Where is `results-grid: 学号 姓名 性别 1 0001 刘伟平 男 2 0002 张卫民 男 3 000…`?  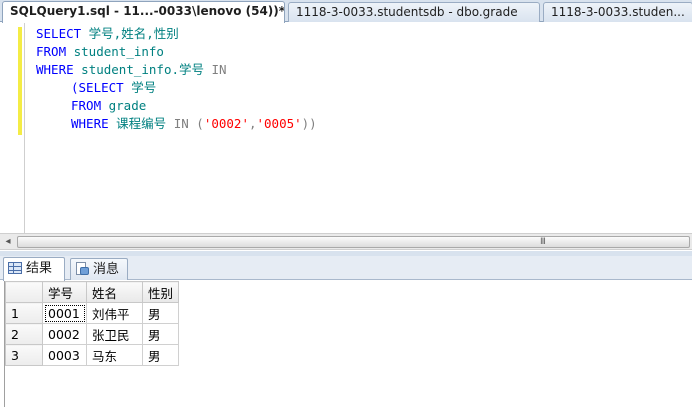
results-grid: 学号 姓名 性别 1 0001 刘伟平 男 2 0002 张卫民 男 3 000… is located at coordinates (92, 323).